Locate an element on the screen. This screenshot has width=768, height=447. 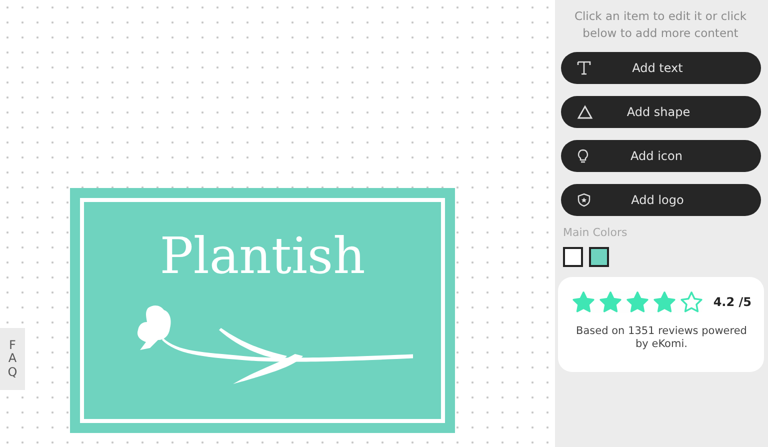
hint-text: Click an item to edit it or click below to add more content is located at coordinates (660, 25).